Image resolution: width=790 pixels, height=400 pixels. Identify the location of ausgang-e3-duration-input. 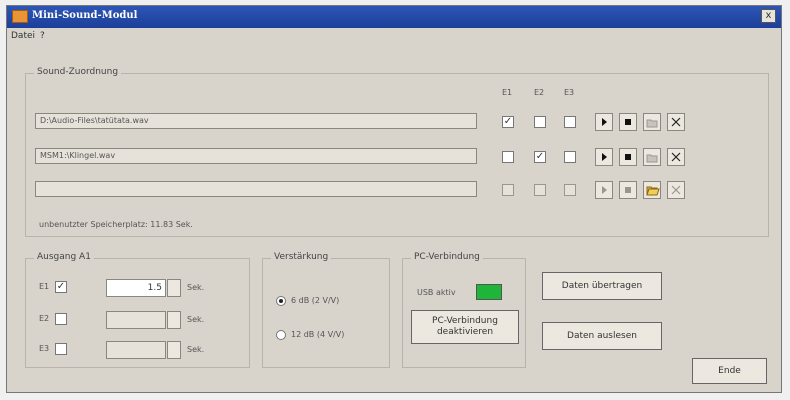
(136, 350).